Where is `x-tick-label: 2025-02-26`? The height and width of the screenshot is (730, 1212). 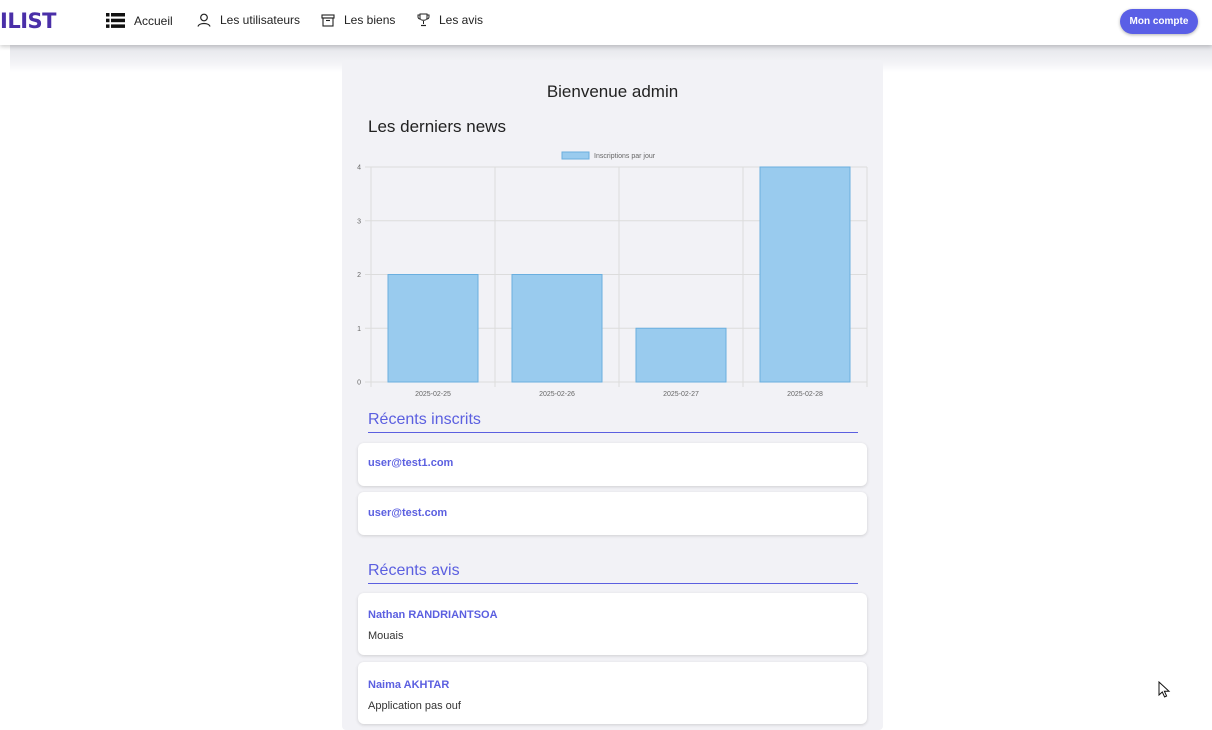
x-tick-label: 2025-02-26 is located at coordinates (557, 394).